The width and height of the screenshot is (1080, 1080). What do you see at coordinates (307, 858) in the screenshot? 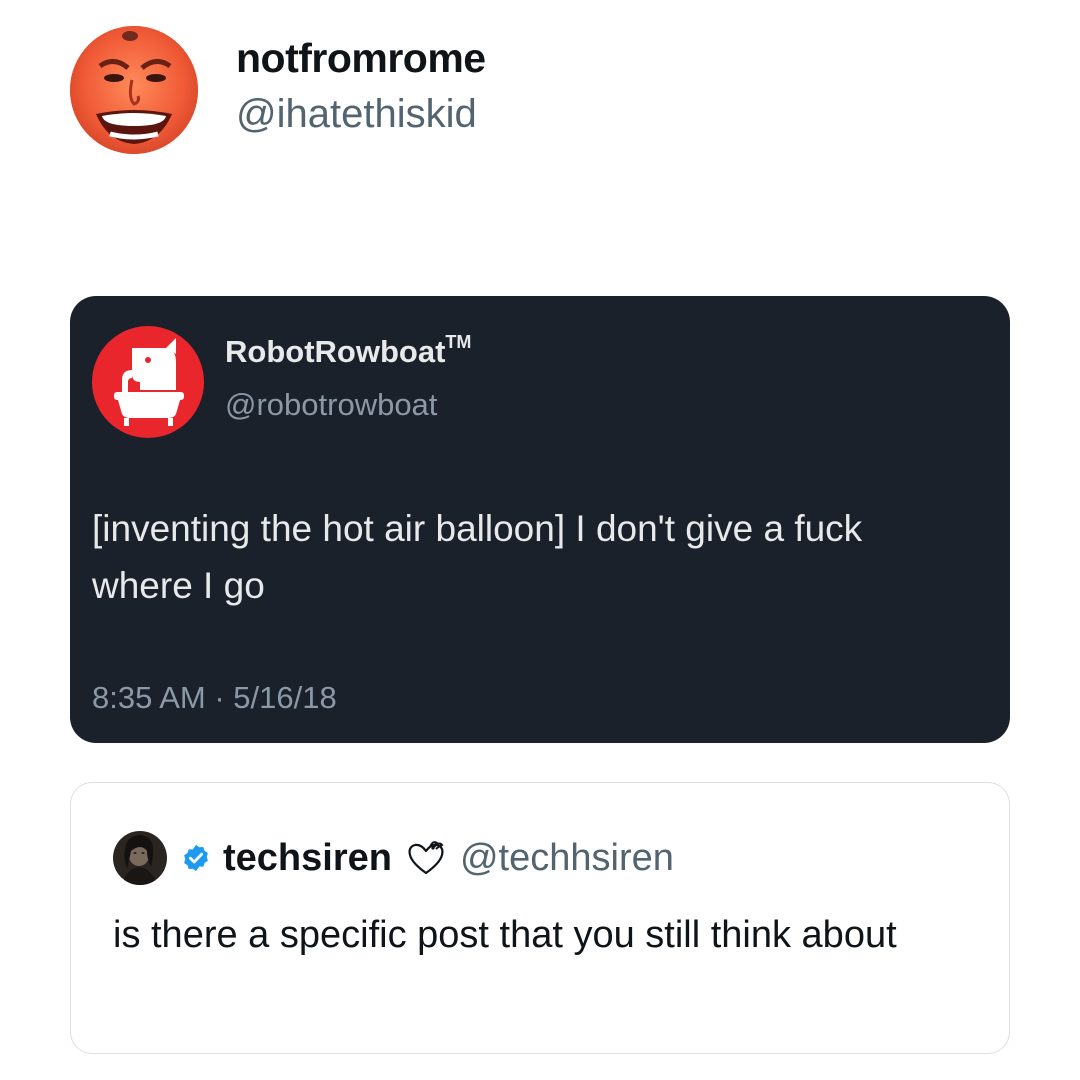
I see `reply-display-name: techsiren` at bounding box center [307, 858].